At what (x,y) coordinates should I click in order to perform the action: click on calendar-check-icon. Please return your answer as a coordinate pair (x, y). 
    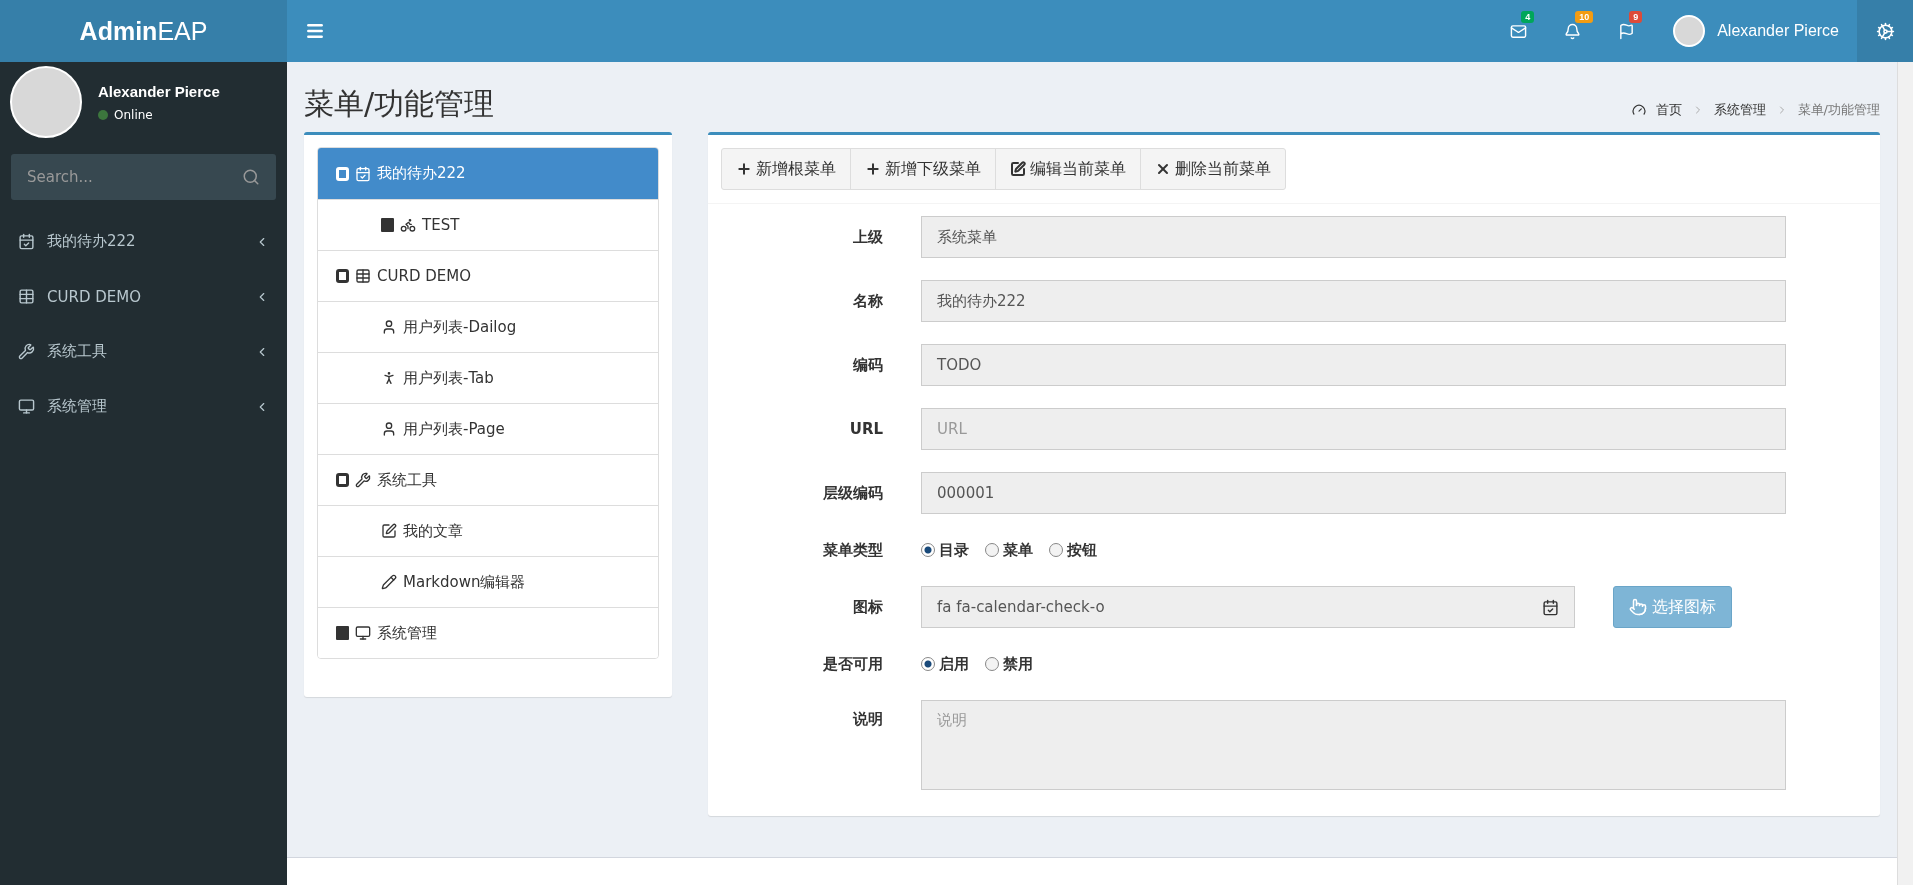
    Looking at the image, I should click on (1550, 607).